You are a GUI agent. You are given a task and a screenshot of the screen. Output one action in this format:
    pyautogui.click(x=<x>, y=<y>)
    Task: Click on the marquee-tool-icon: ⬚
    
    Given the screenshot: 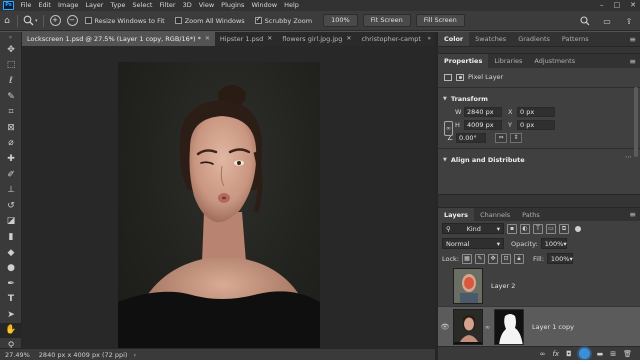 What is the action you would take?
    pyautogui.click(x=11, y=66)
    